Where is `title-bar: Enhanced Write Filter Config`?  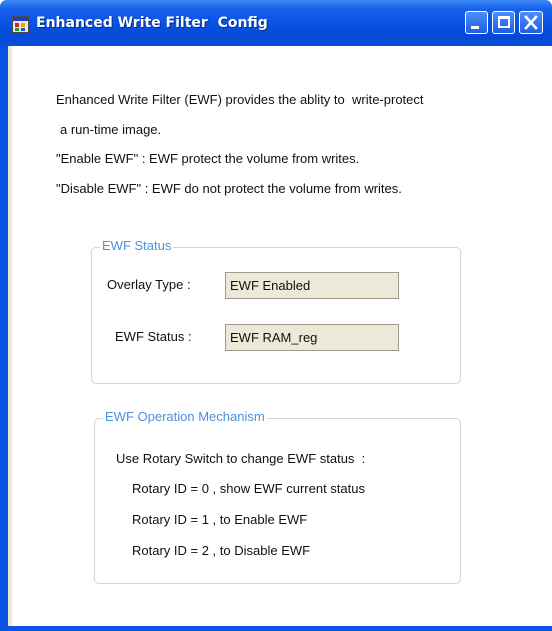
title-bar: Enhanced Write Filter Config is located at coordinates (276, 23).